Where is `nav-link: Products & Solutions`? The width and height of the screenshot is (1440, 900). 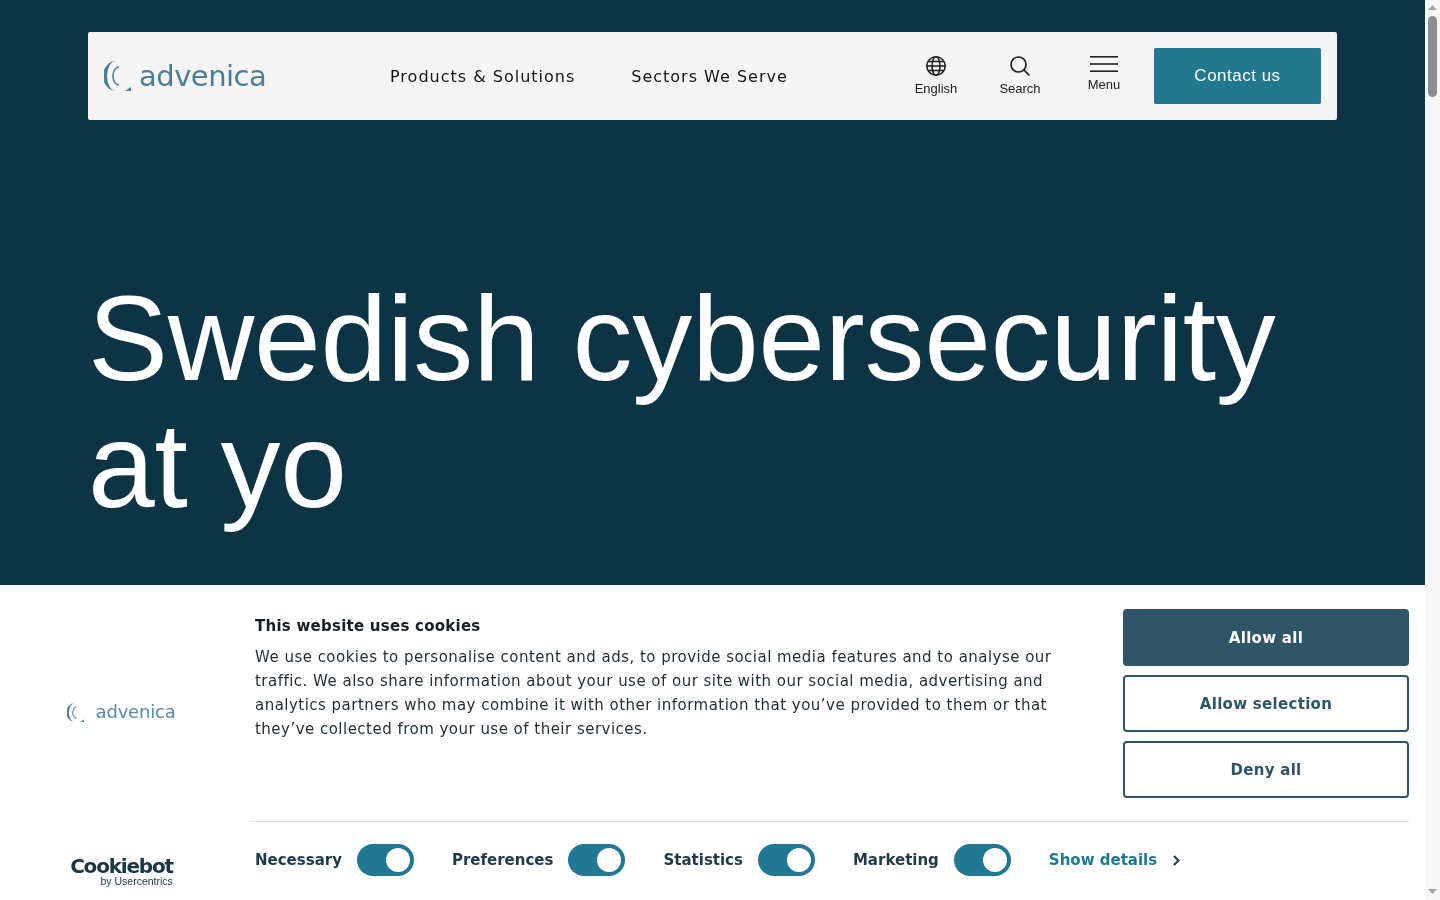
nav-link: Products & Solutions is located at coordinates (483, 76).